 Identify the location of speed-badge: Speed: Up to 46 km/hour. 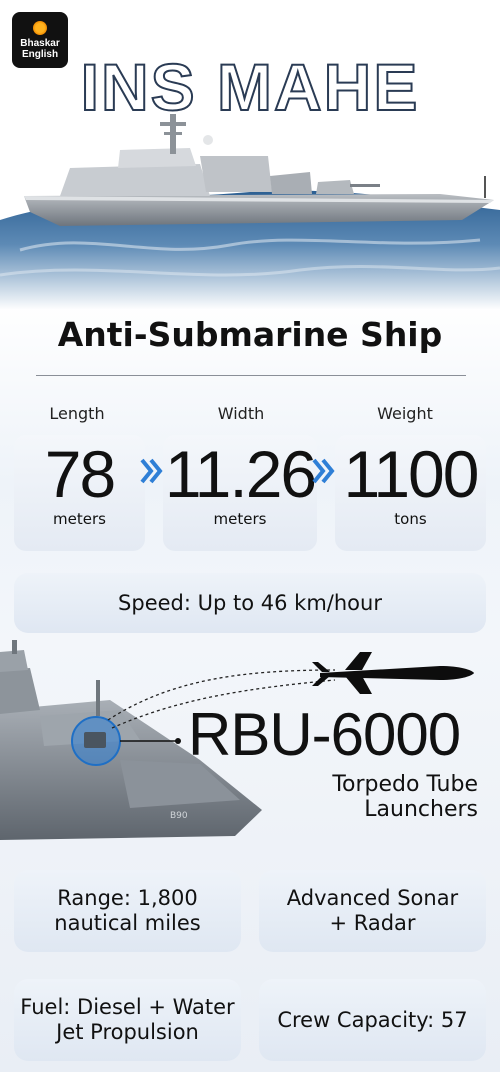
(250, 603).